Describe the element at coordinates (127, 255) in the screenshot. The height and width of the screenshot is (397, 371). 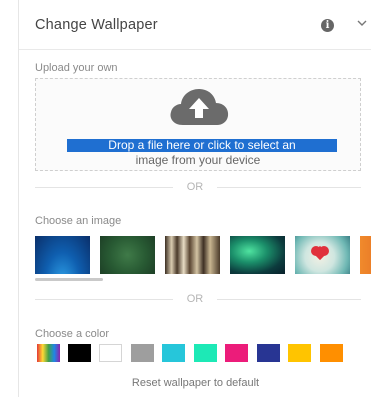
I see `wallpaper-thumb-green-texture` at that location.